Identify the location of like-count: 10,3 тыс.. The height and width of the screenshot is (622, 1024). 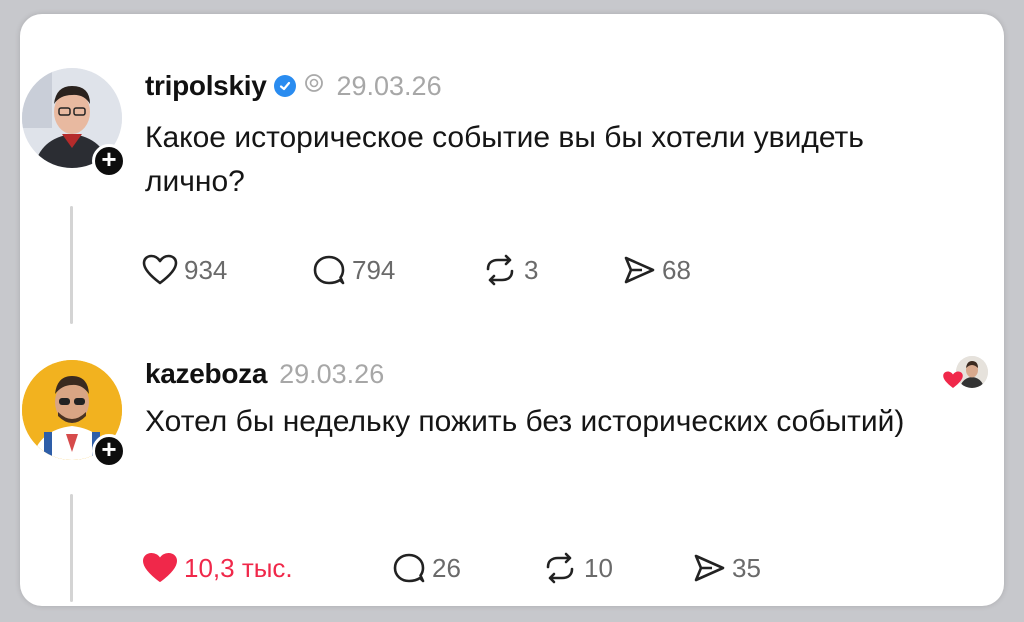
(238, 567).